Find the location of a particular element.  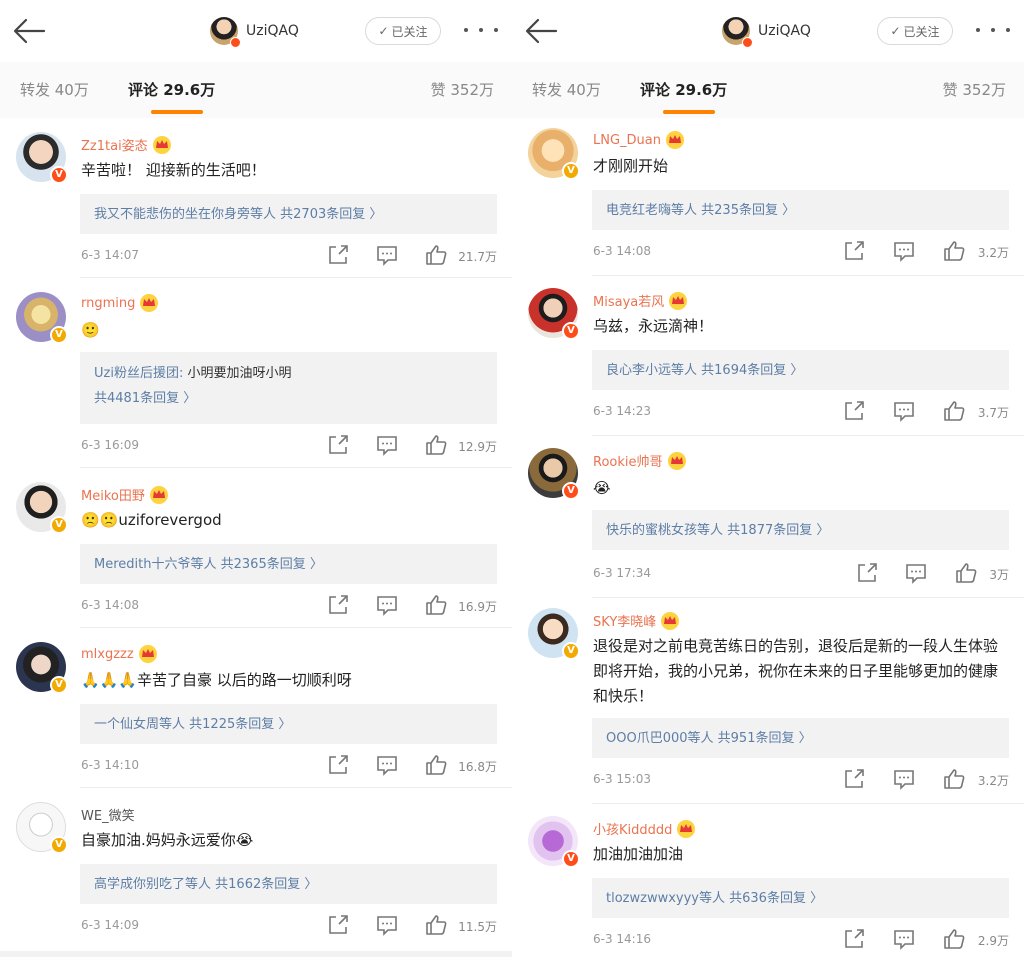

reply-summary-box: tlozwzwwxyyy等人 共636条回复 〉 is located at coordinates (800, 898).